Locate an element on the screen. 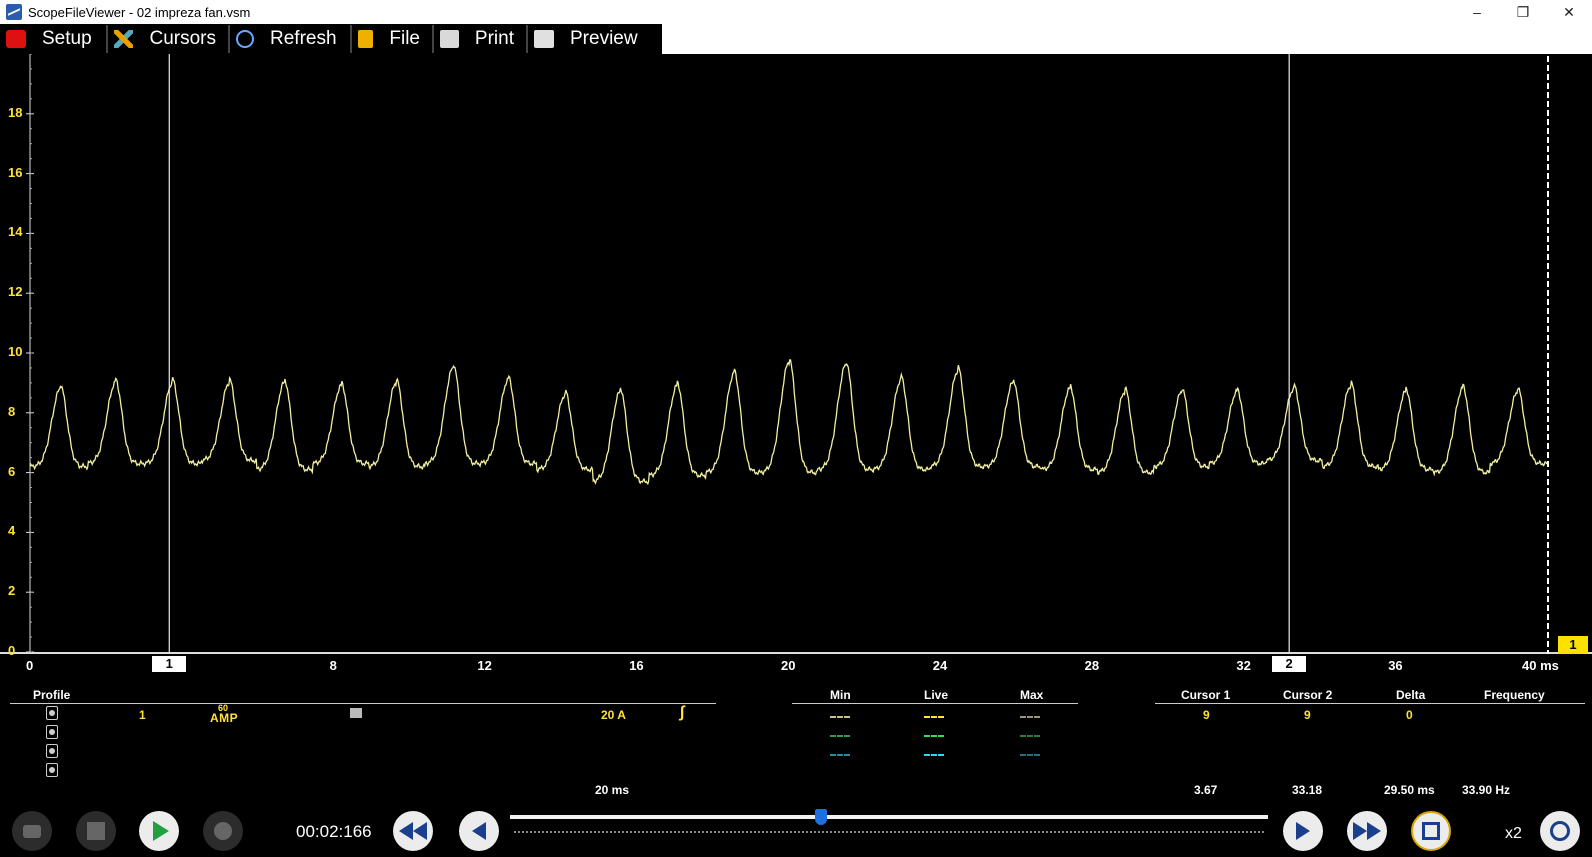  live-ch2 is located at coordinates (934, 736).